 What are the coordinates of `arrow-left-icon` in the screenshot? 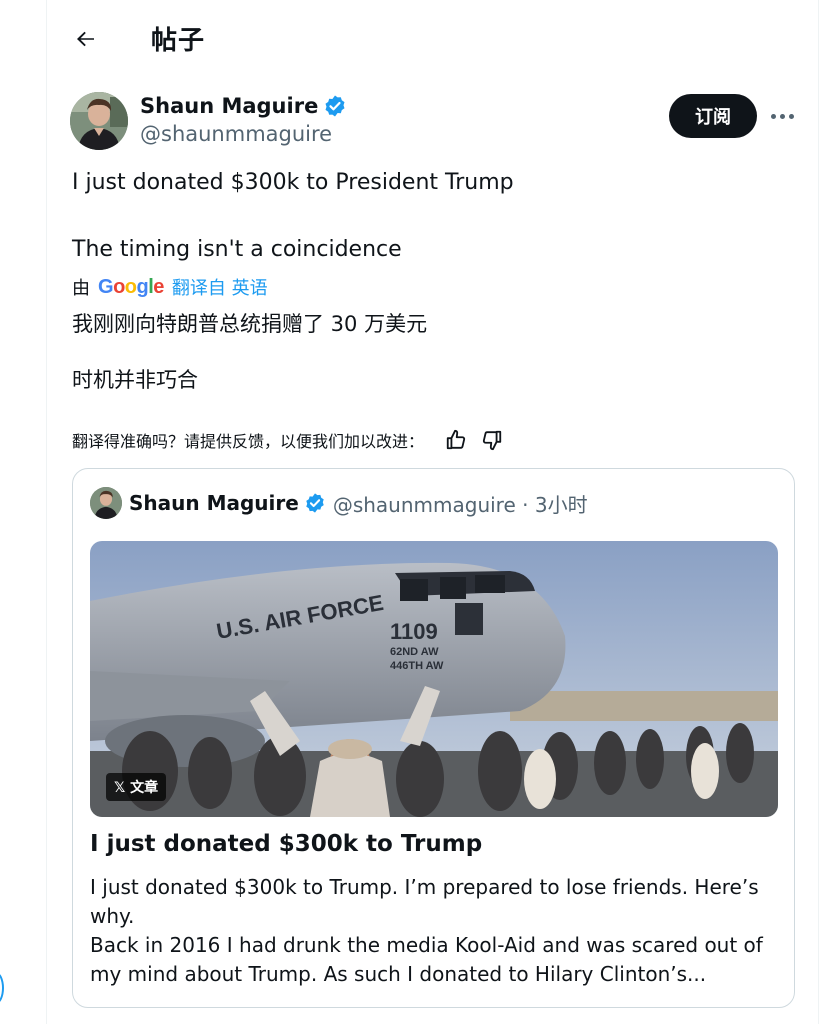 It's located at (85, 39).